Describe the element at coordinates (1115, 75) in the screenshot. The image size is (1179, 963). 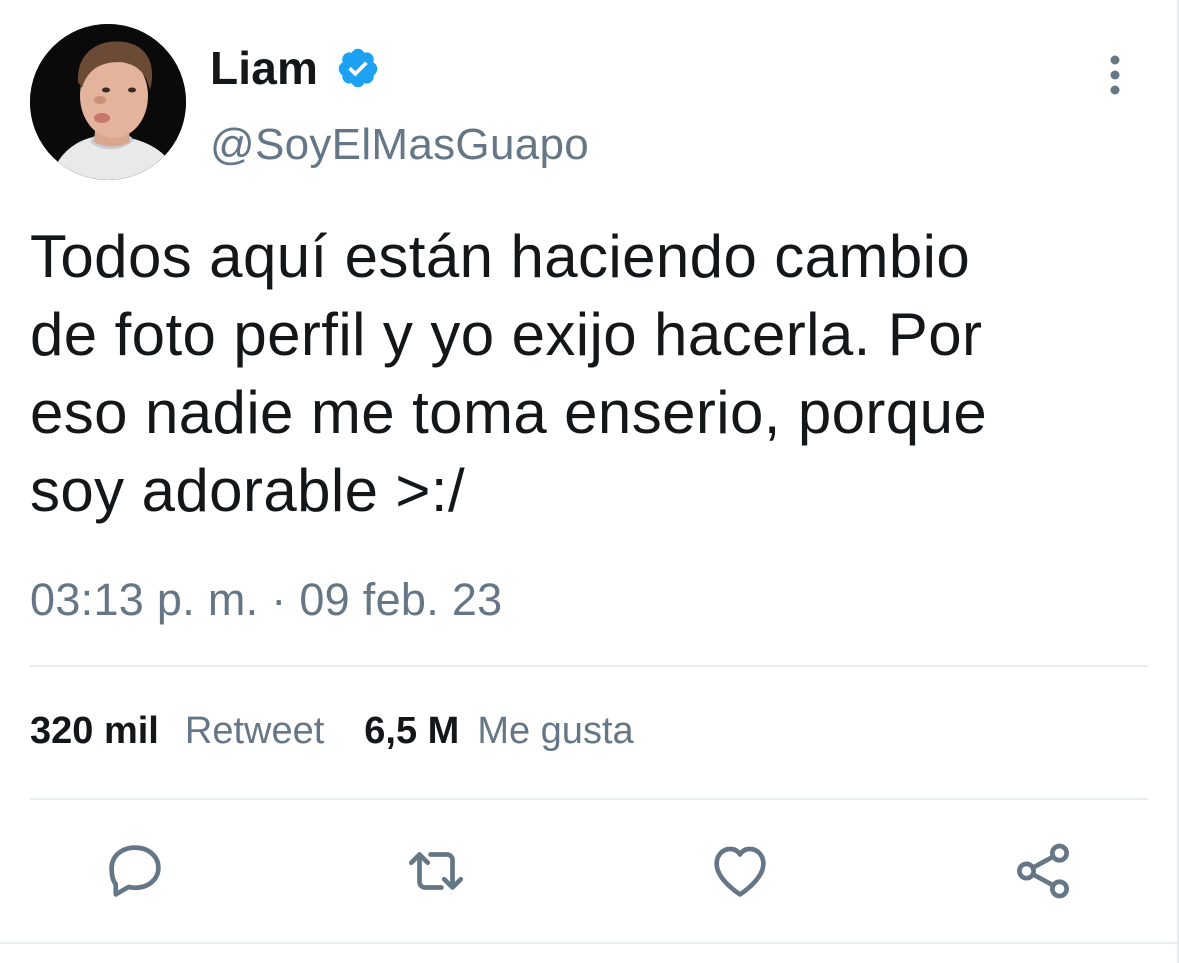
I see `more-options-icon` at that location.